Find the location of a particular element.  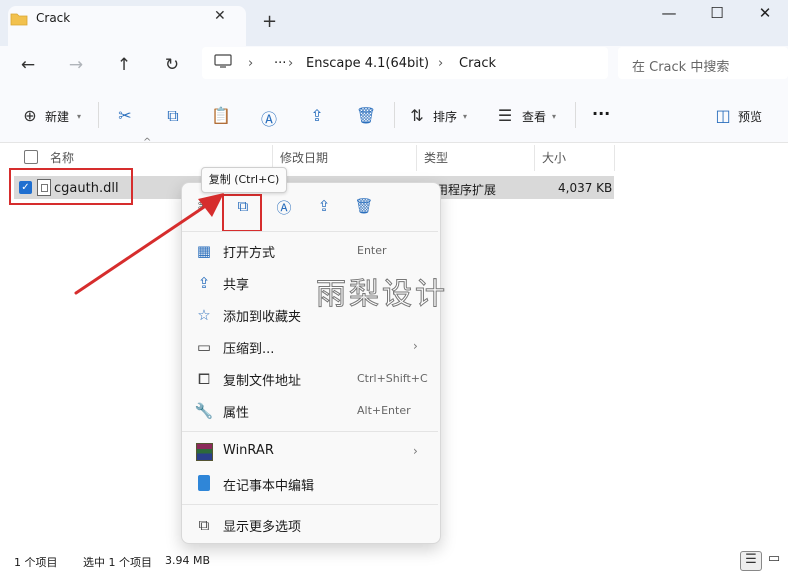

paste-icon: 📋 is located at coordinates (221, 115).